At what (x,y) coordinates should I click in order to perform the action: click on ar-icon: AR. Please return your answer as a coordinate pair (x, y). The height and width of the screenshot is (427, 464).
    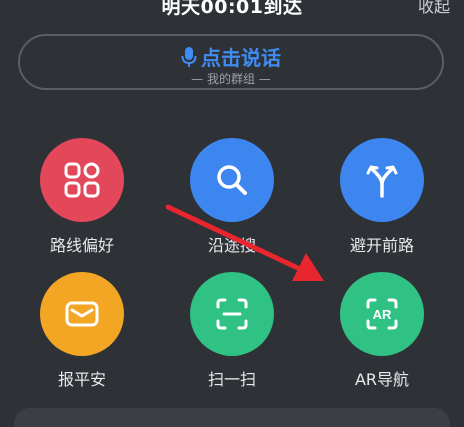
    Looking at the image, I should click on (382, 314).